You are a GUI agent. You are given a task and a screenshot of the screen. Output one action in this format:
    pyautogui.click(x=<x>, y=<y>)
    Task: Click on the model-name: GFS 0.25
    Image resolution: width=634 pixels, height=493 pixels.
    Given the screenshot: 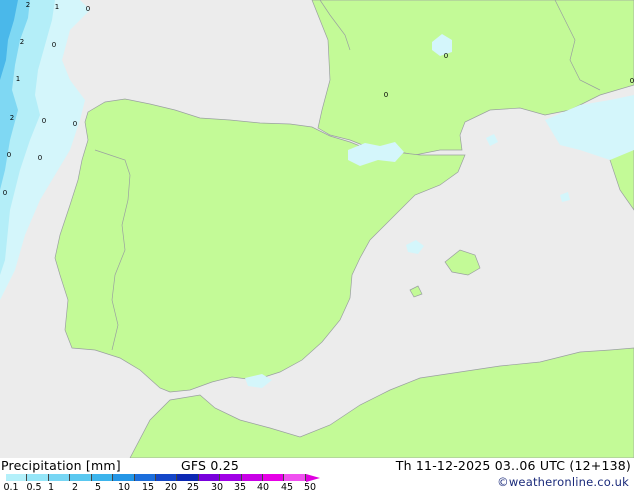 What is the action you would take?
    pyautogui.click(x=210, y=465)
    